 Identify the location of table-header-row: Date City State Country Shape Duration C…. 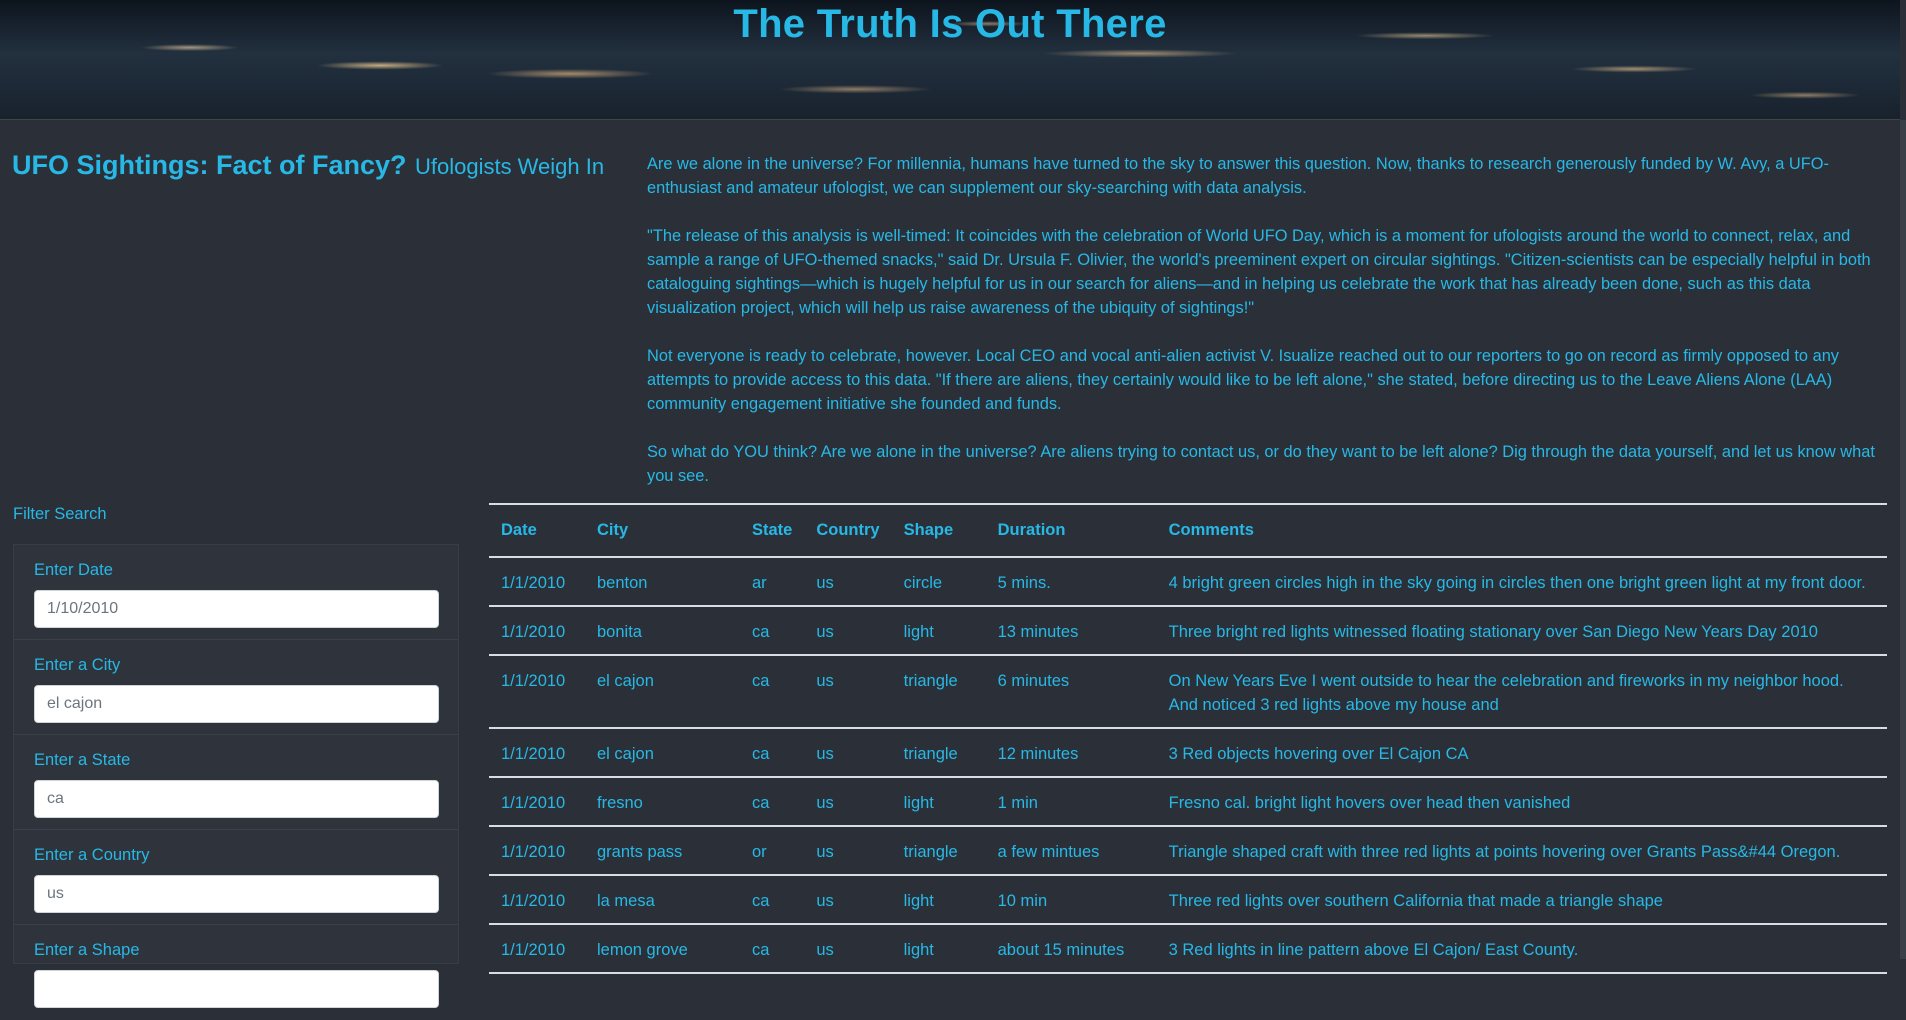
(1188, 530).